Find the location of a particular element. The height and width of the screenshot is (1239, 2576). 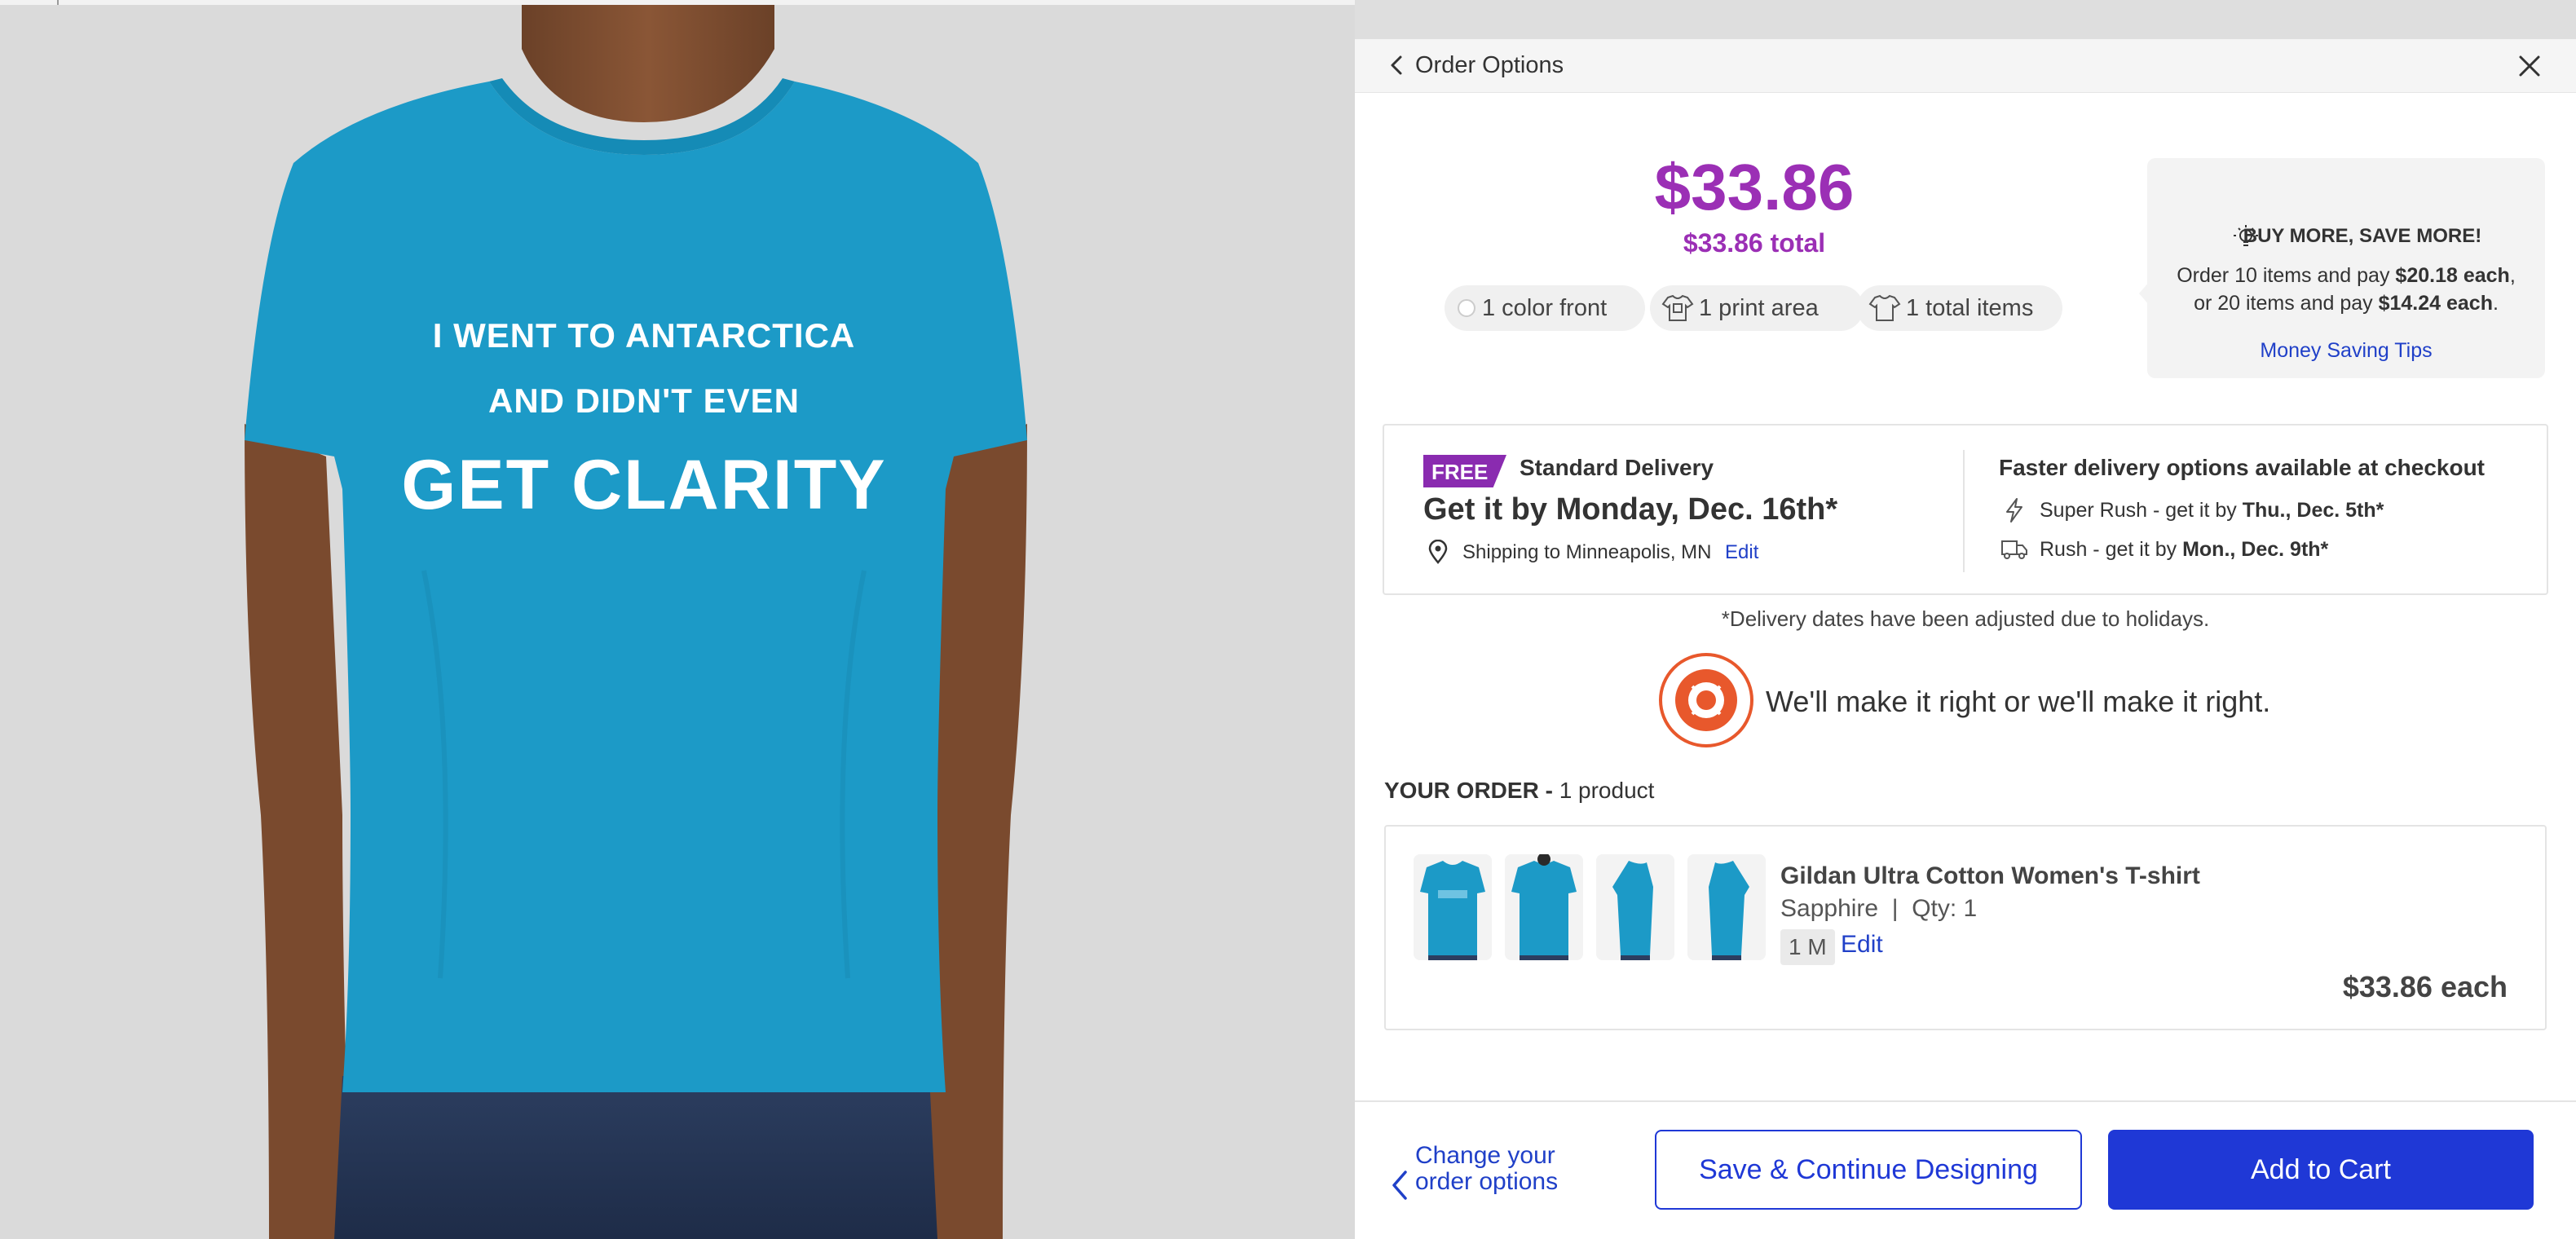

promo-line-2: or 20 items and pay $14.24 each. is located at coordinates (2346, 303).